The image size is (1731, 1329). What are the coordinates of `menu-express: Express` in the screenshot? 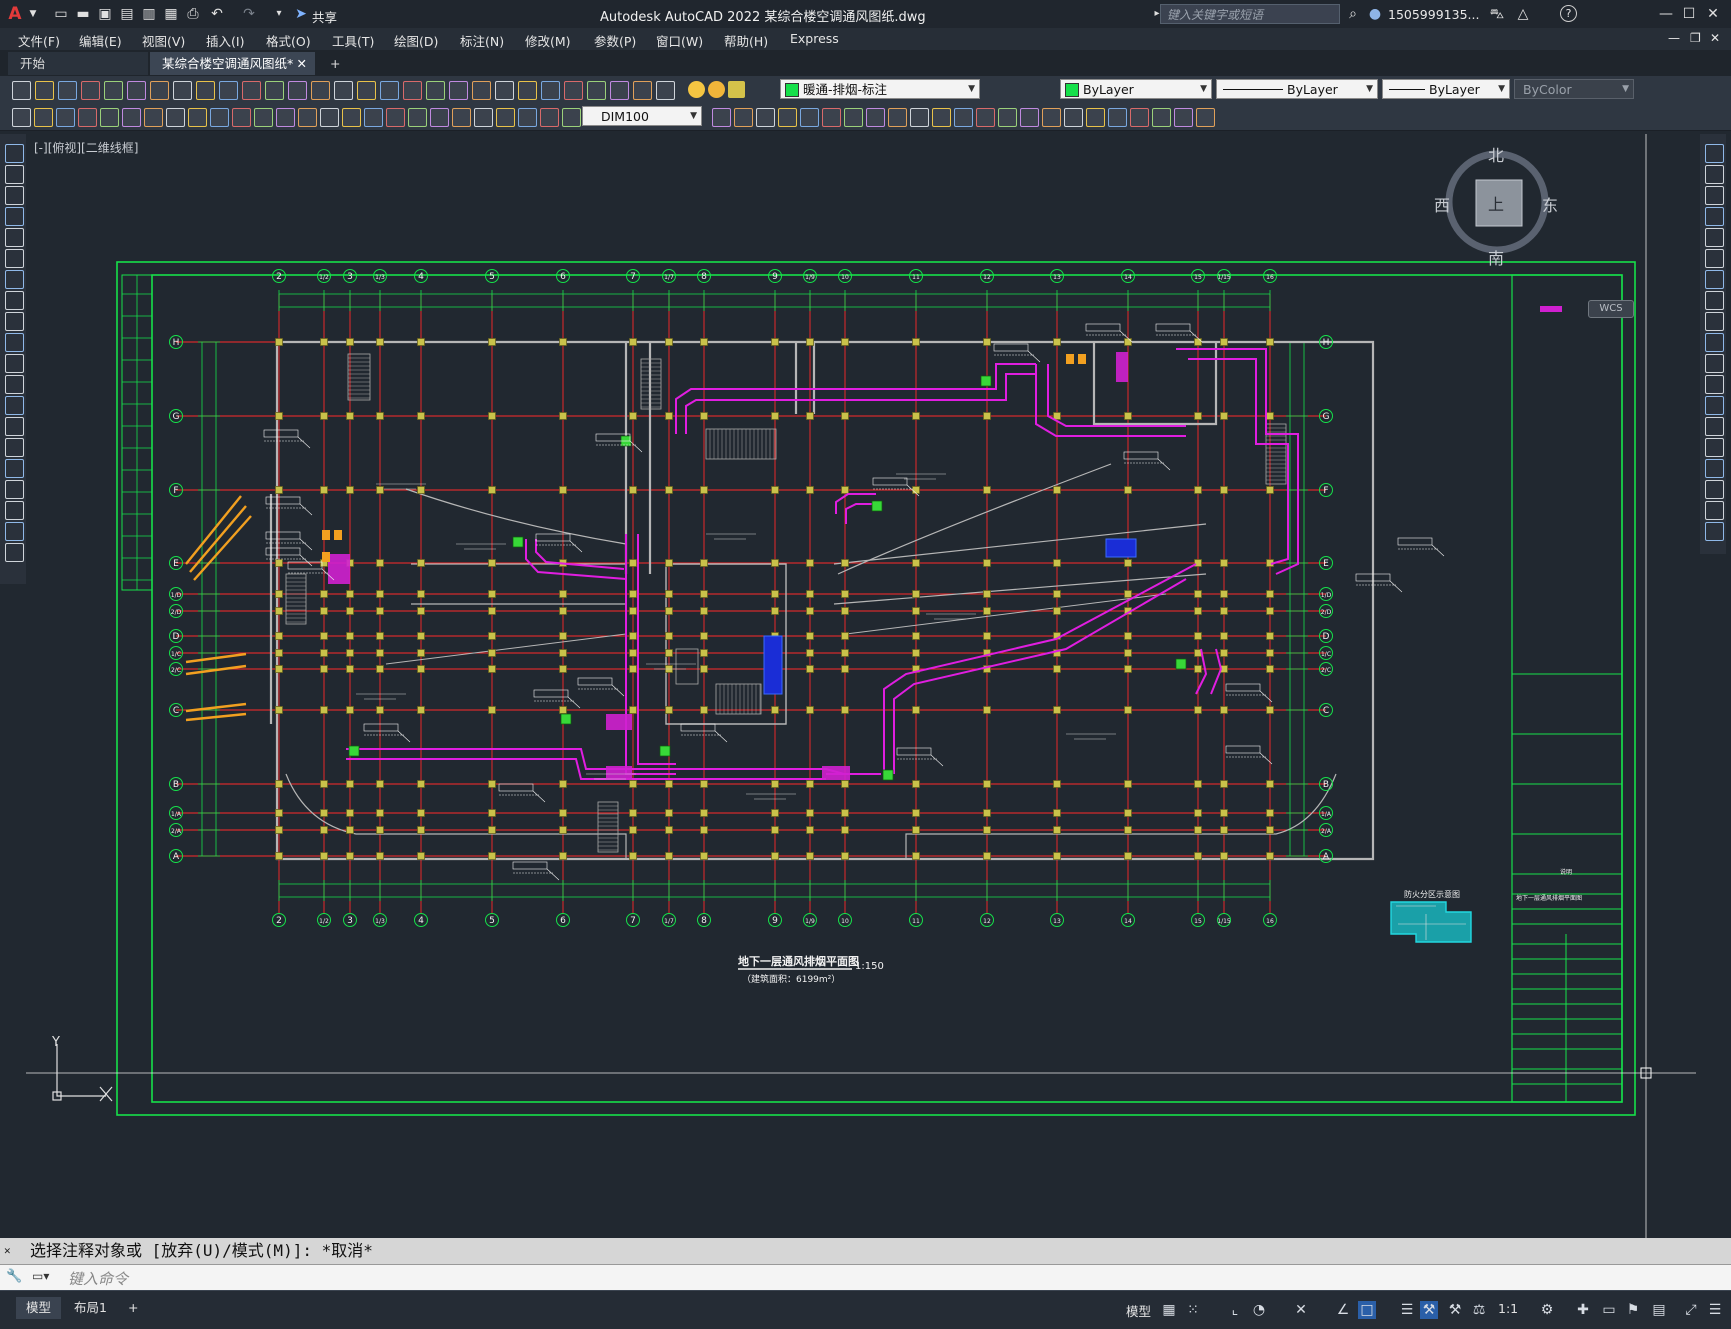 It's located at (814, 38).